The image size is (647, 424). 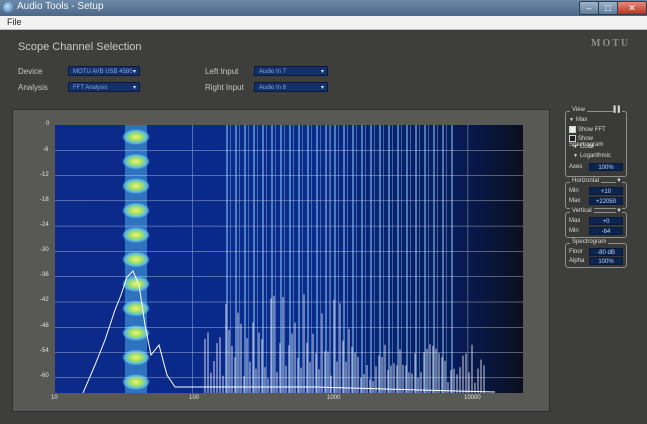 What do you see at coordinates (80, 47) in the screenshot?
I see `page-title: Scope Channel Selection` at bounding box center [80, 47].